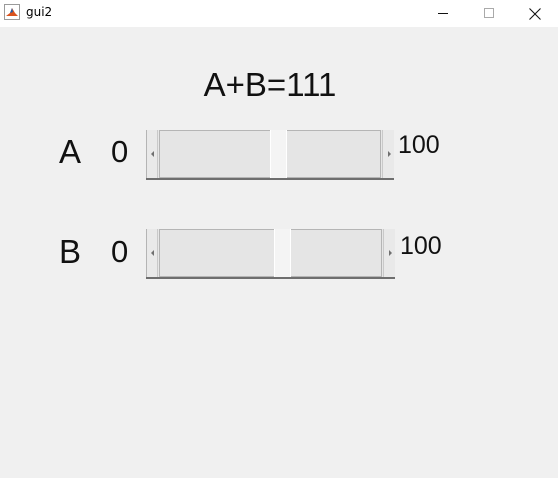  What do you see at coordinates (419, 145) in the screenshot?
I see `slider-a-max-label: 100` at bounding box center [419, 145].